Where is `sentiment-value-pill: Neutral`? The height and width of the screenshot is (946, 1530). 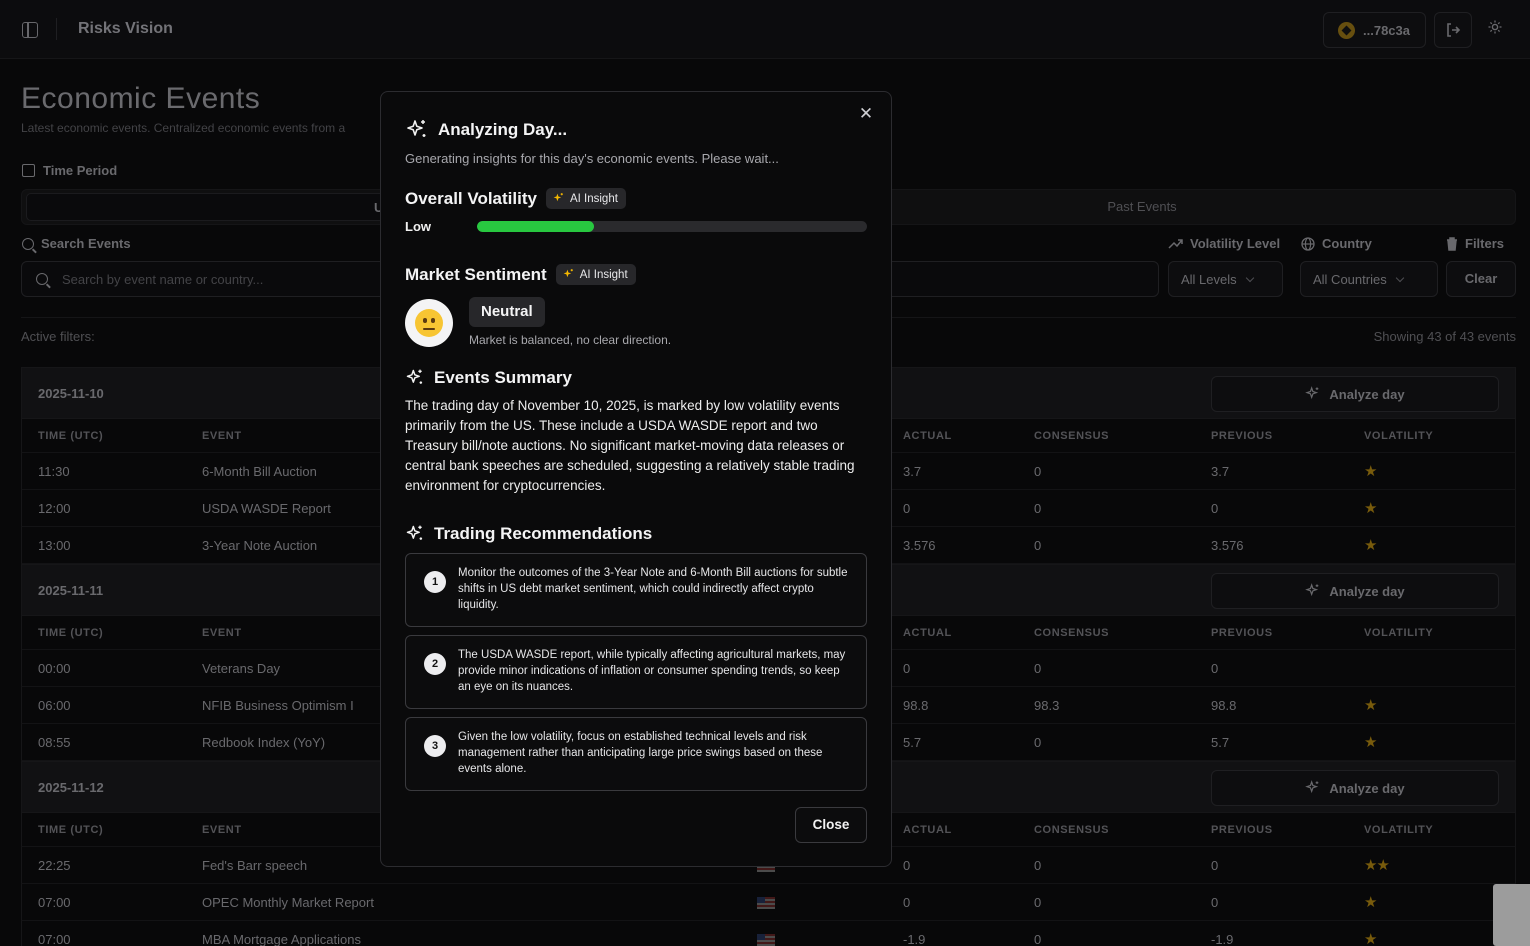
sentiment-value-pill: Neutral is located at coordinates (507, 312).